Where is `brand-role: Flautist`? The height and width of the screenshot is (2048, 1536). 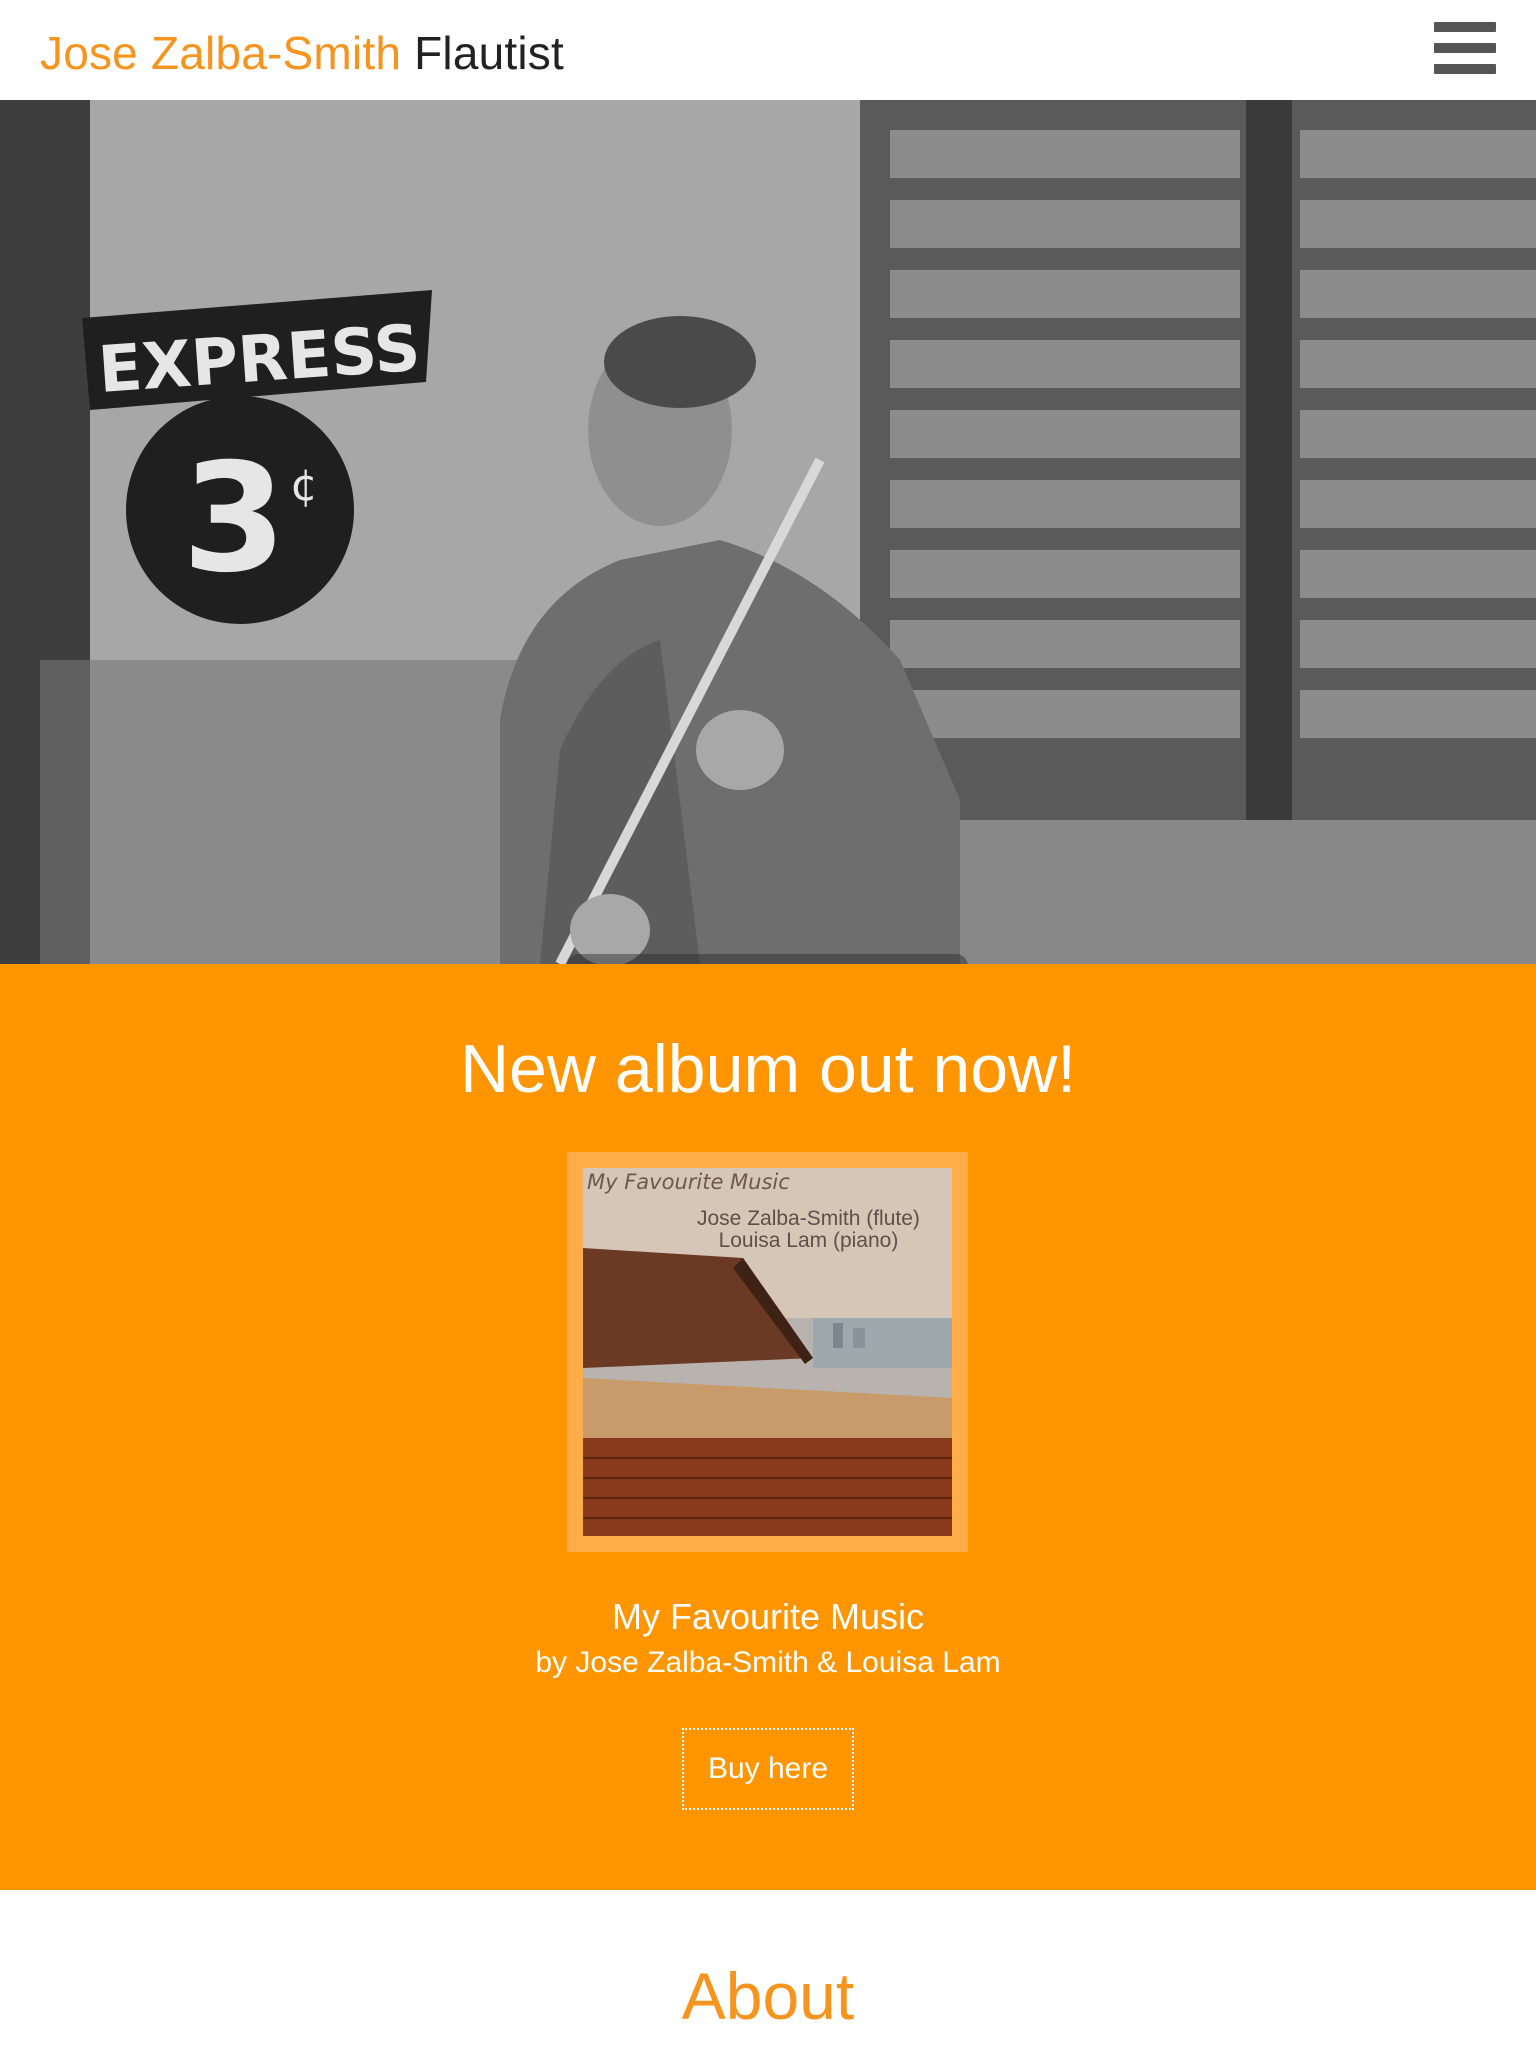 brand-role: Flautist is located at coordinates (489, 53).